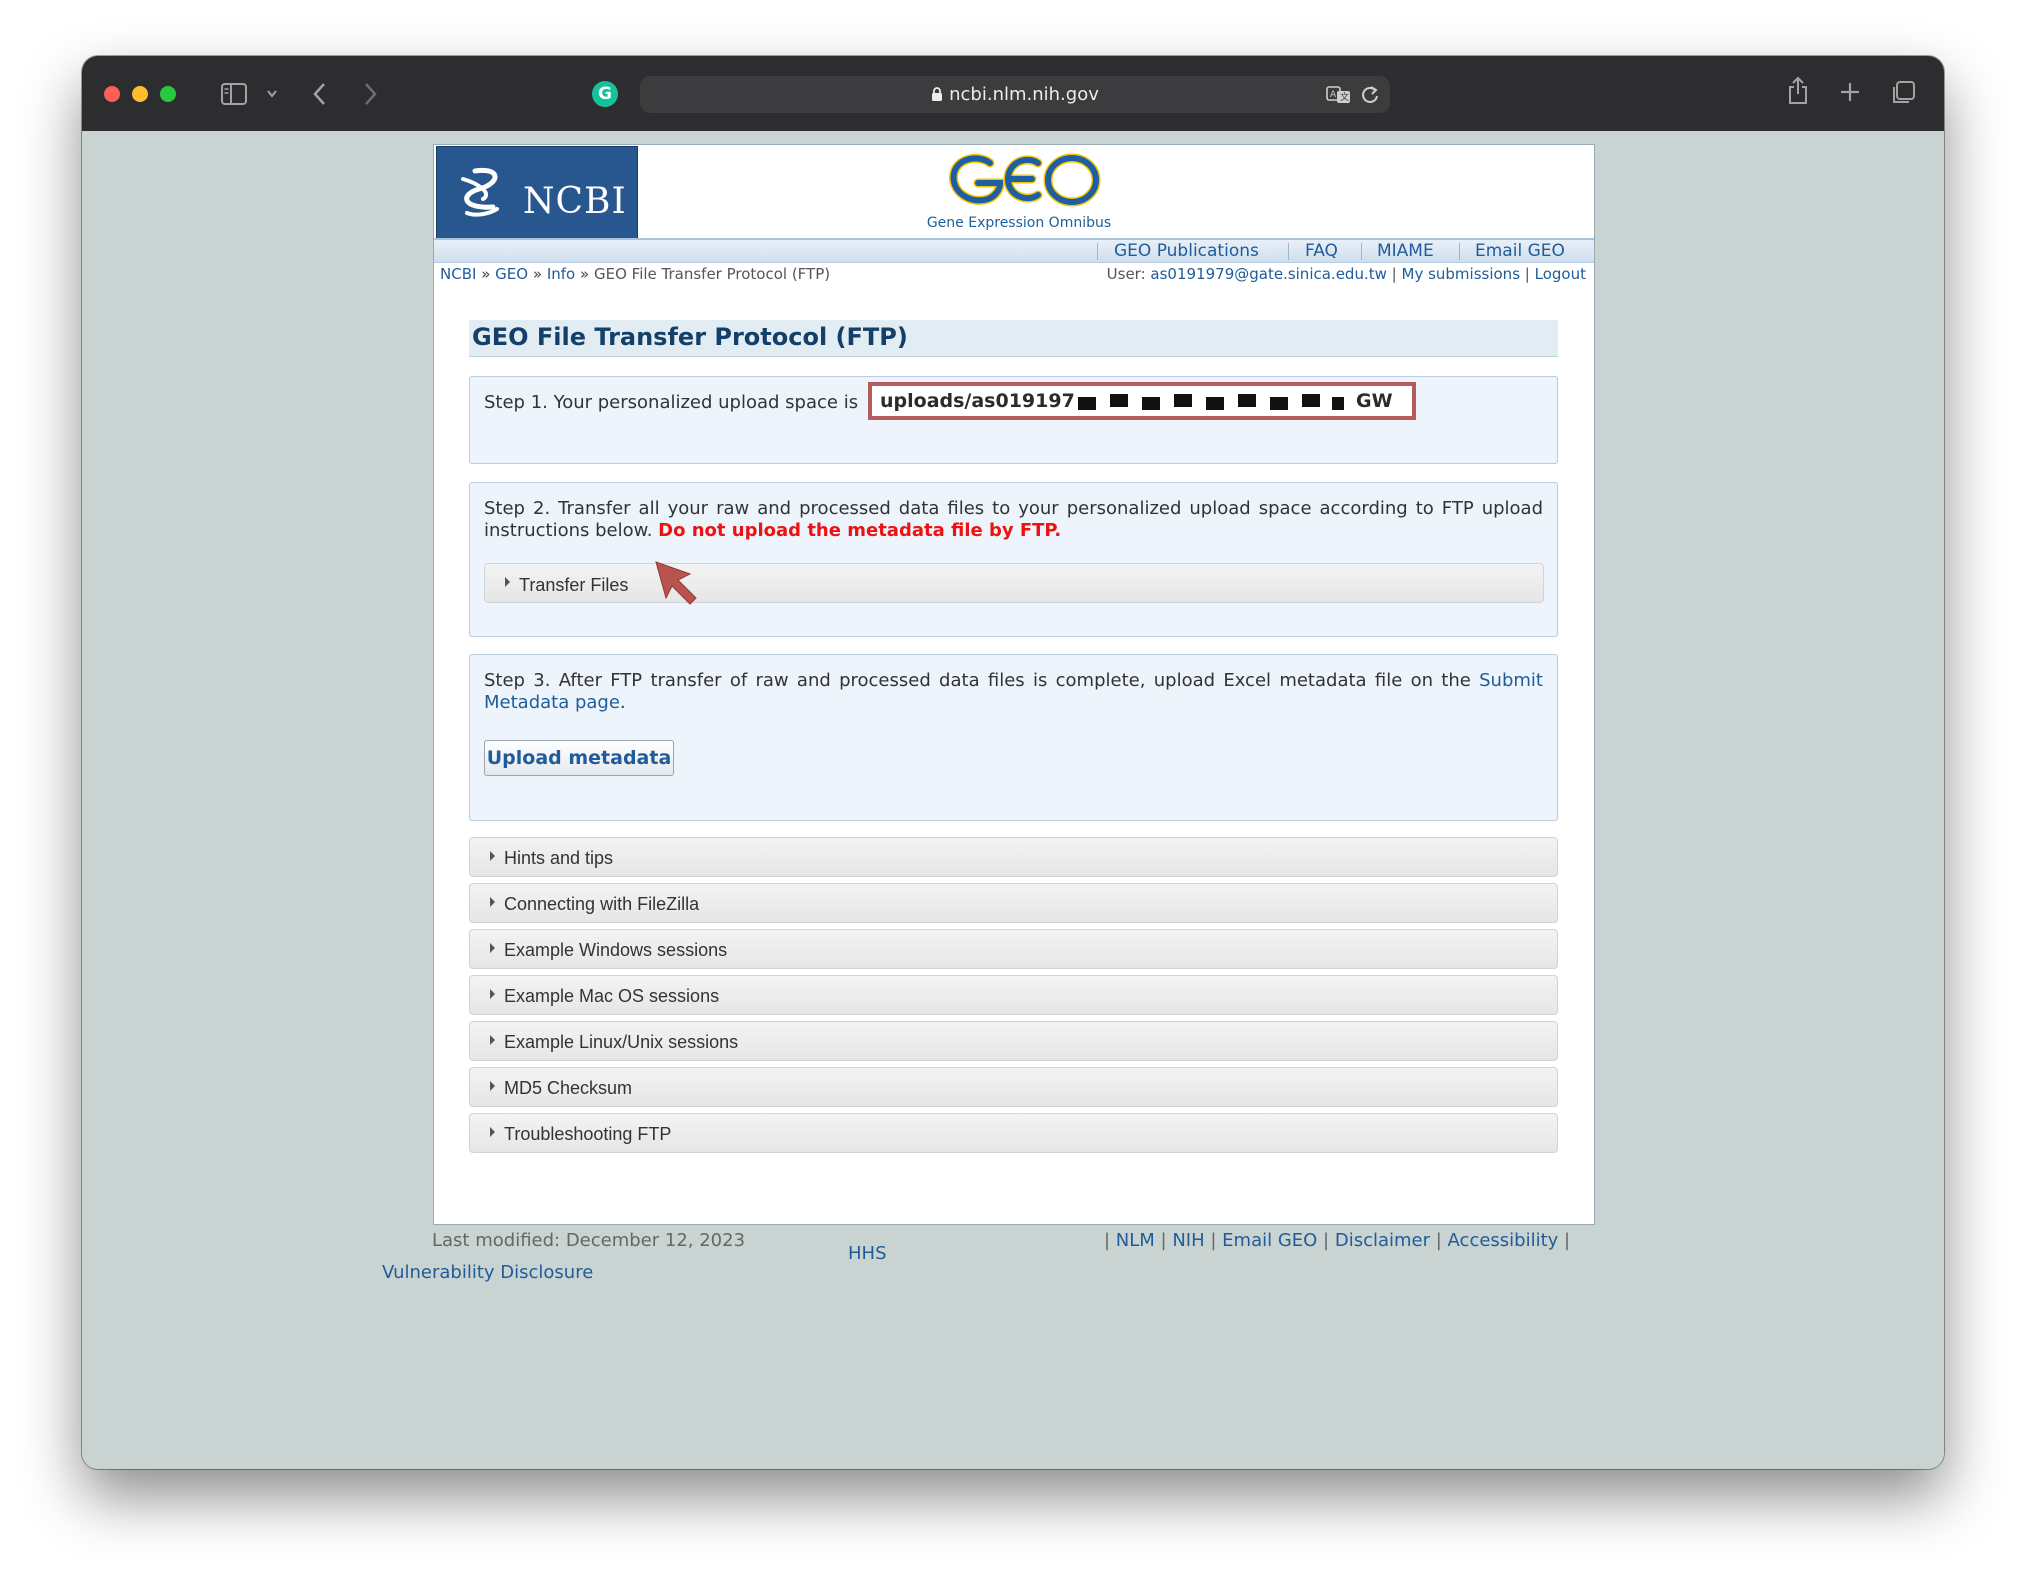 The width and height of the screenshot is (2025, 1576). I want to click on ncbi-logo-text: NCBI, so click(575, 201).